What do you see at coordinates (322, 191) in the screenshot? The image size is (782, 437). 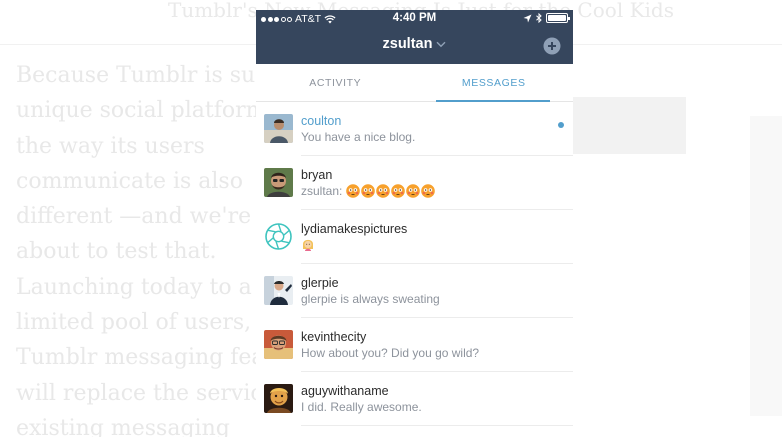 I see `snippet-sender: zsultan:` at bounding box center [322, 191].